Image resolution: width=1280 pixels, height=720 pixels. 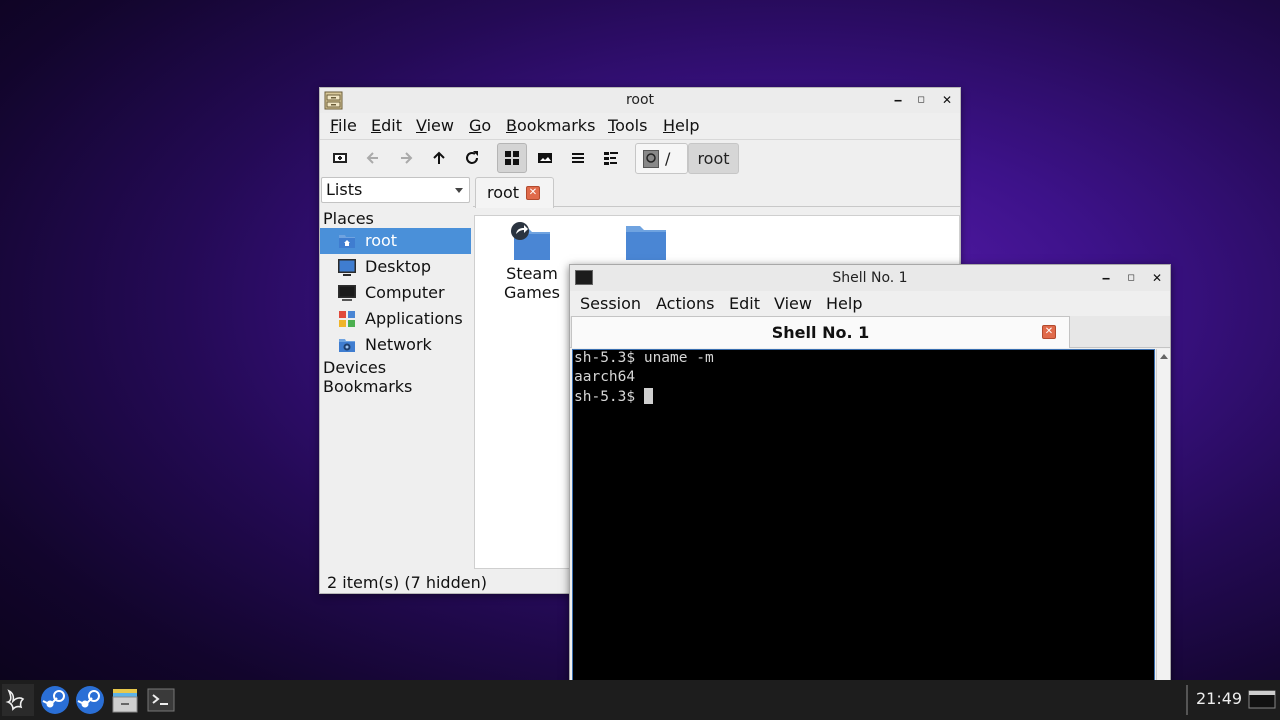 I want to click on back-button, so click(x=373, y=158).